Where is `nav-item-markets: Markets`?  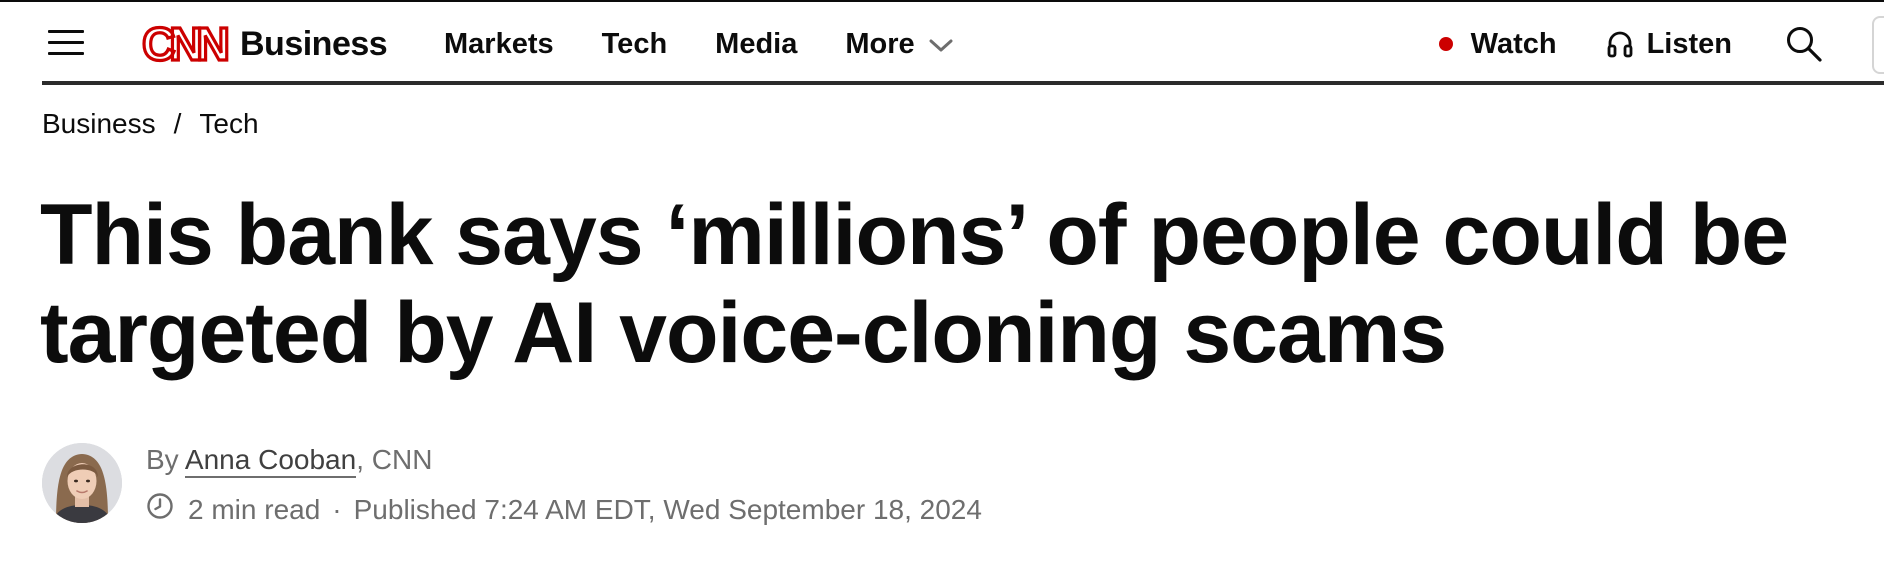 nav-item-markets: Markets is located at coordinates (499, 44).